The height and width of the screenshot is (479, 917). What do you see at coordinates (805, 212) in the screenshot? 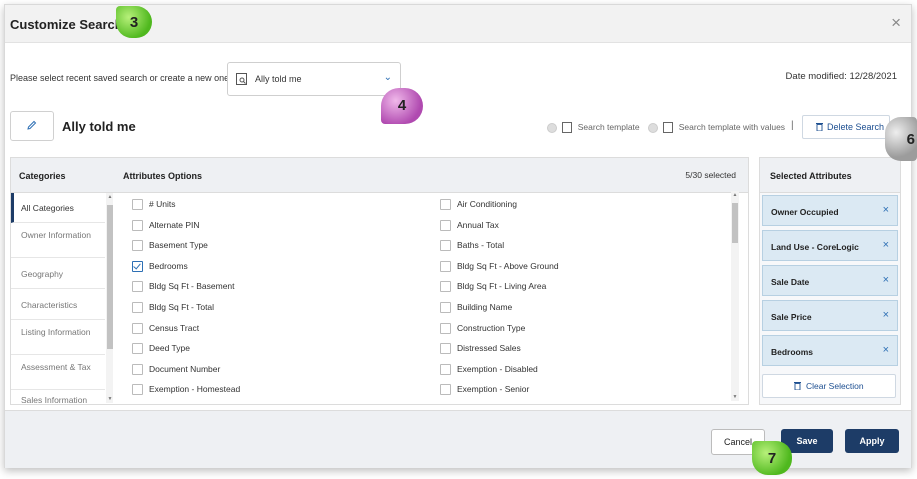
I see `selected-attribute-label: Owner Occupied` at bounding box center [805, 212].